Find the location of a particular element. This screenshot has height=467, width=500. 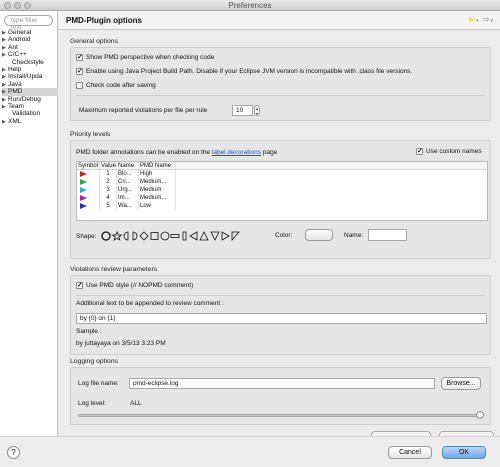

triangle-left-icon is located at coordinates (193, 236).